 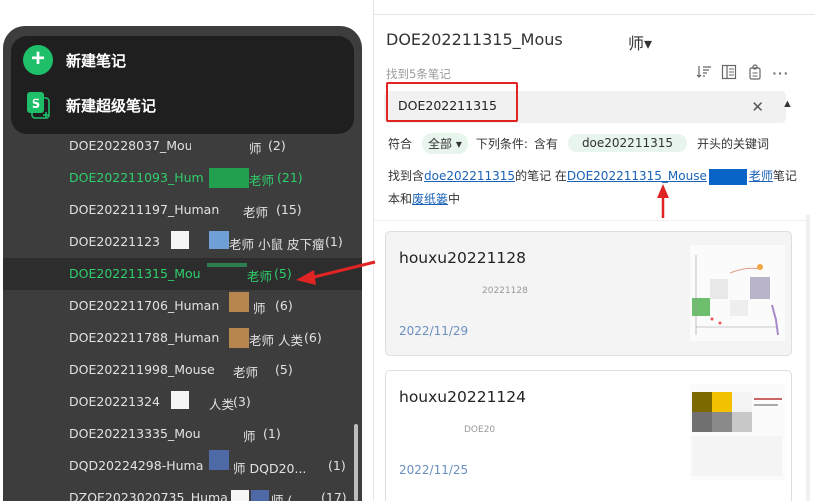 I want to click on note-suffix: 人类, so click(x=222, y=404).